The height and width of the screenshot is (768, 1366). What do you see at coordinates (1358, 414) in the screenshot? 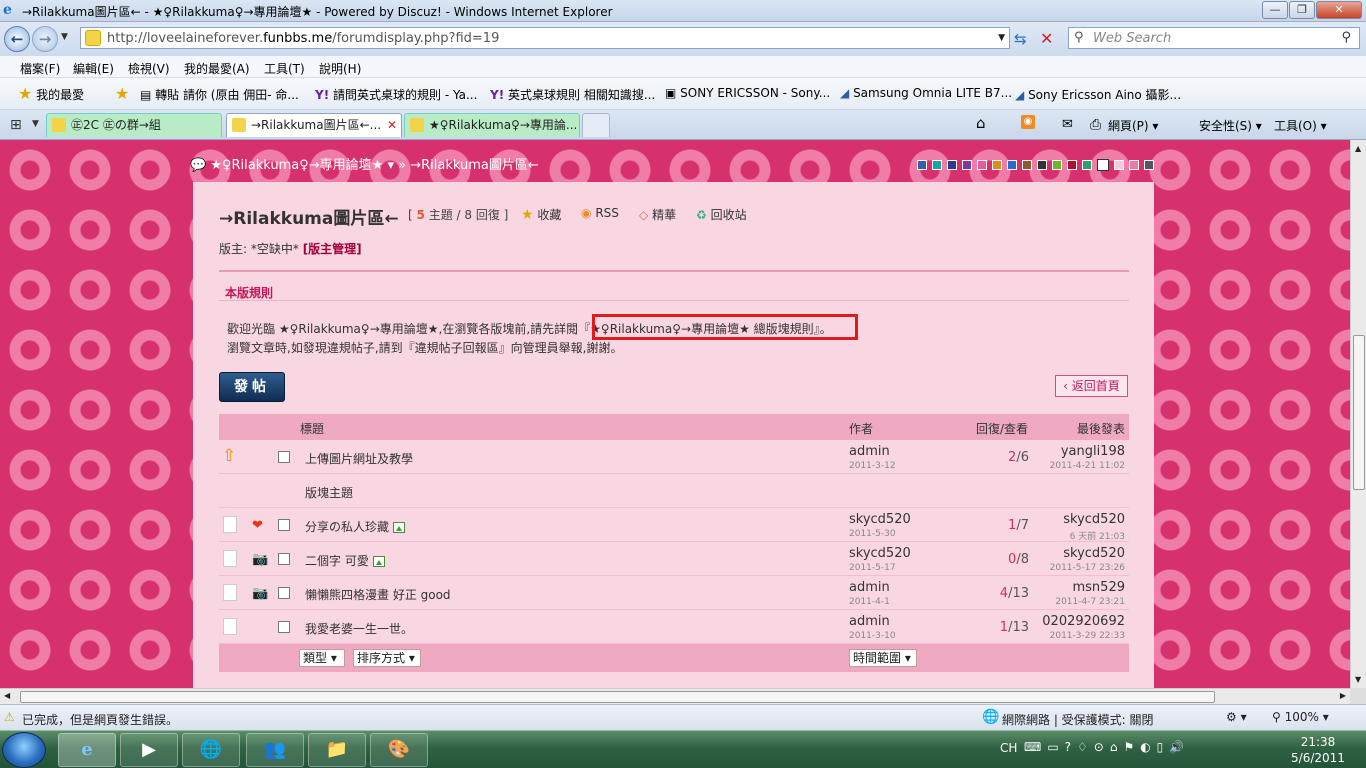
I see `vertical-scrollbar: ▲ ▼` at bounding box center [1358, 414].